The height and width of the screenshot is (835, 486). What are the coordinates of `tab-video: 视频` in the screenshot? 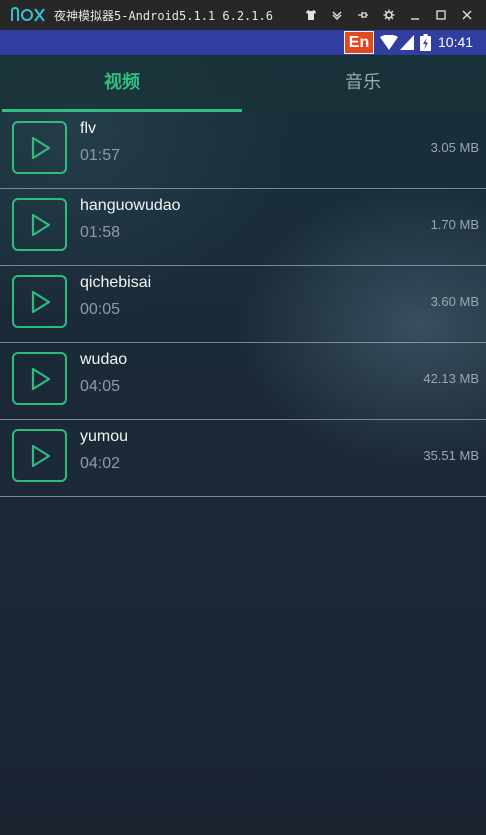 It's located at (122, 83).